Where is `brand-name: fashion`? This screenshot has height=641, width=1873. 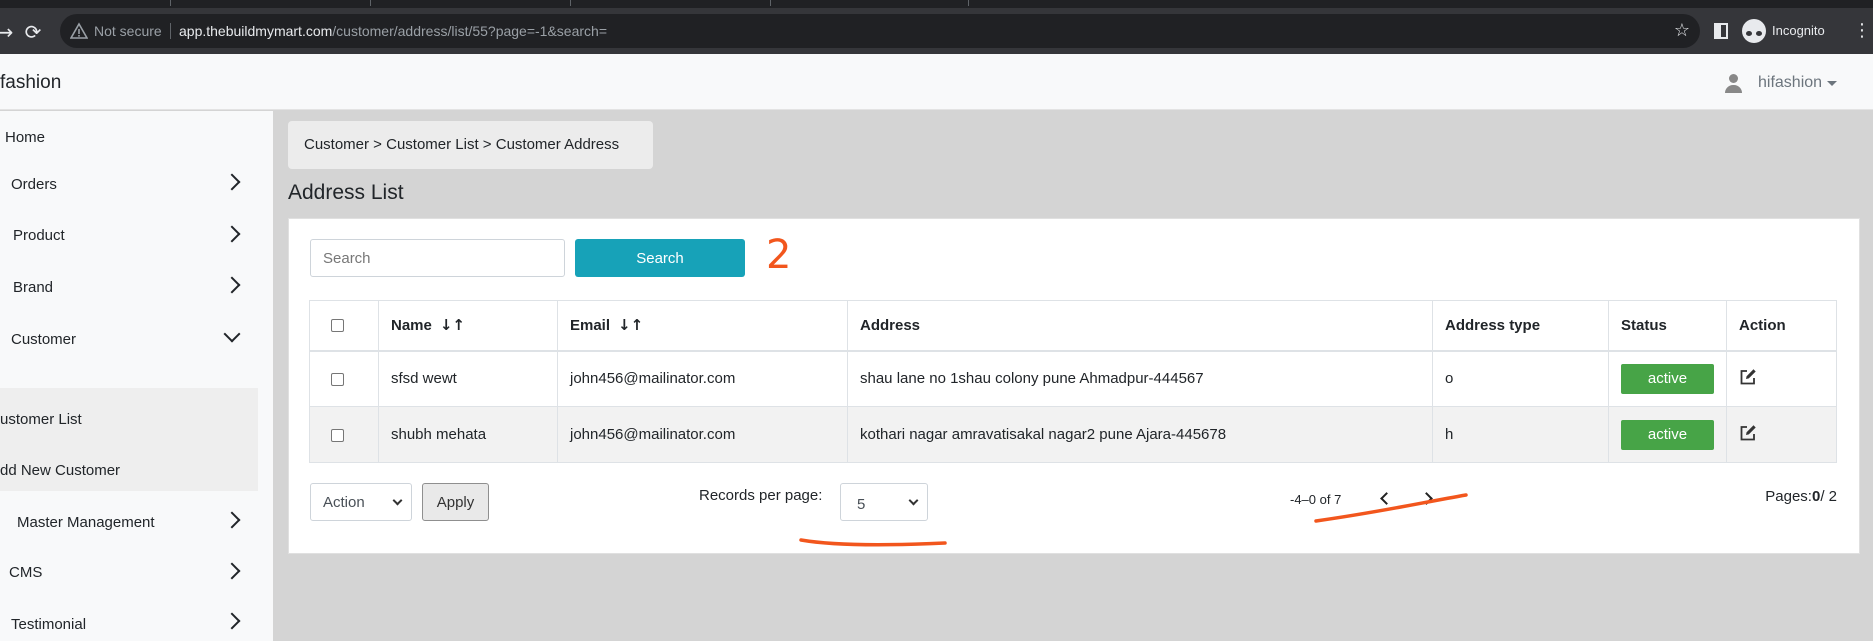 brand-name: fashion is located at coordinates (30, 83).